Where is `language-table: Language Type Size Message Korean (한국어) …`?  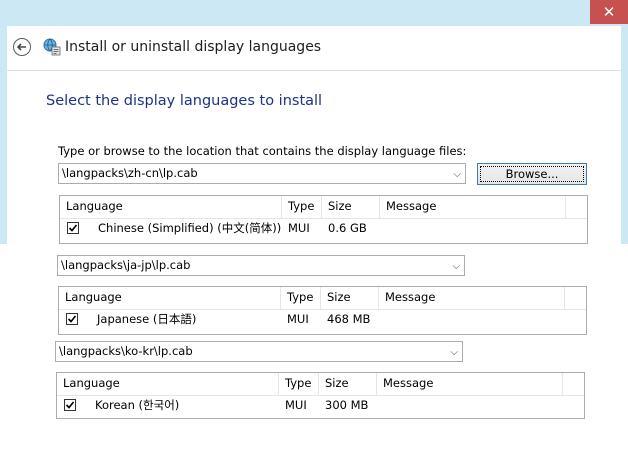
language-table: Language Type Size Message Korean (한국어) … is located at coordinates (320, 395).